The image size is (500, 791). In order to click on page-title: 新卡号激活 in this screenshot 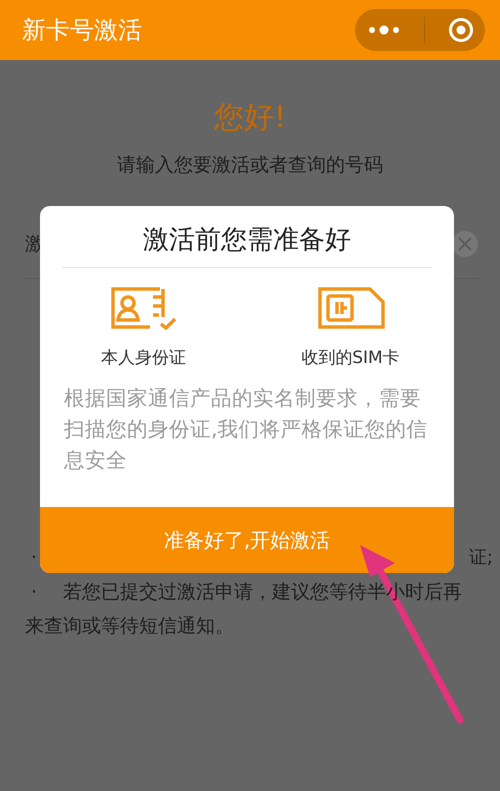, I will do `click(82, 30)`.